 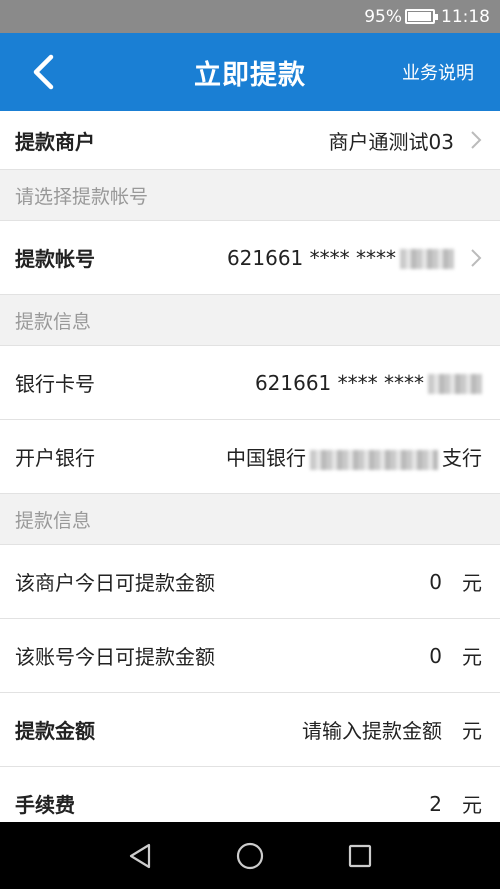 I want to click on account-row: 提款帐号 621661 **** ****, so click(x=250, y=258).